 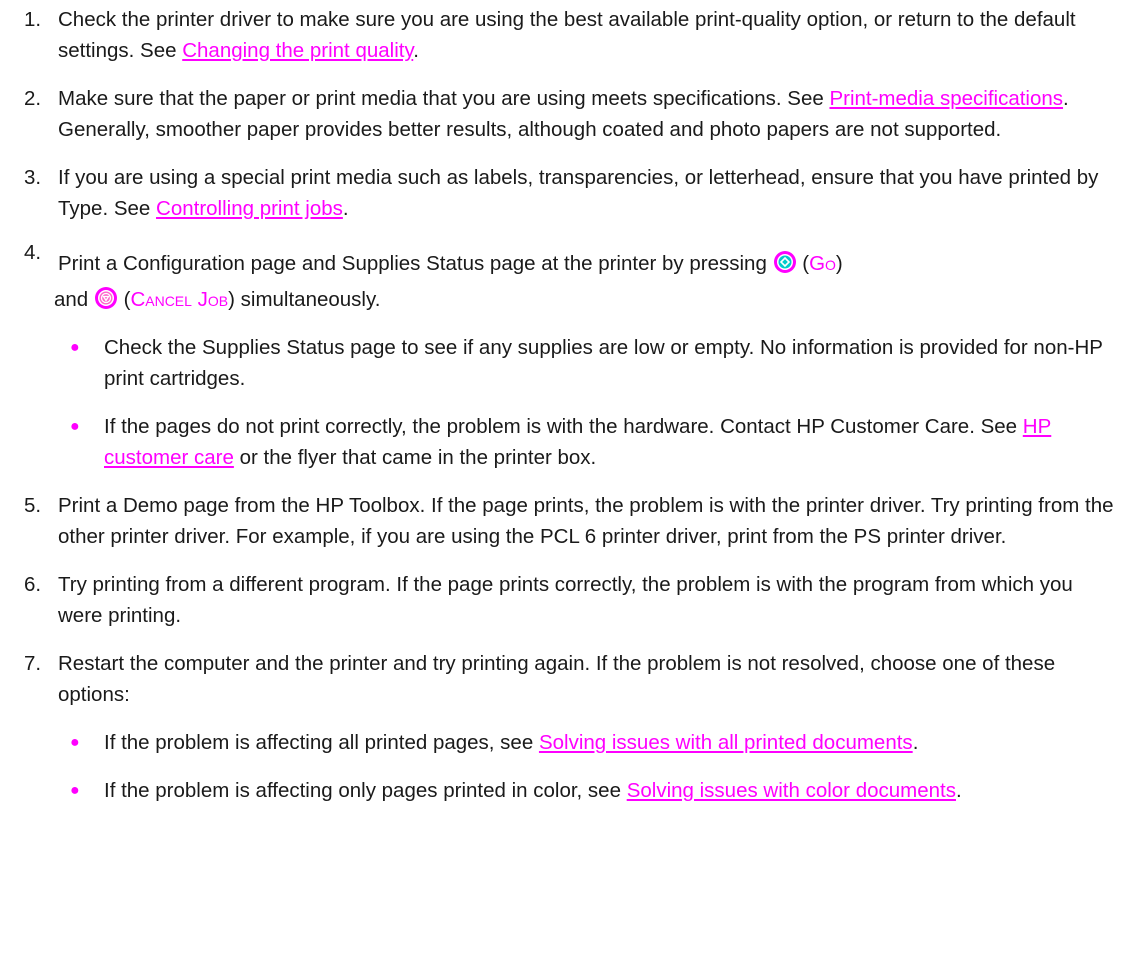 What do you see at coordinates (946, 98) in the screenshot?
I see `link-print-media-specifications: Print-media specifications` at bounding box center [946, 98].